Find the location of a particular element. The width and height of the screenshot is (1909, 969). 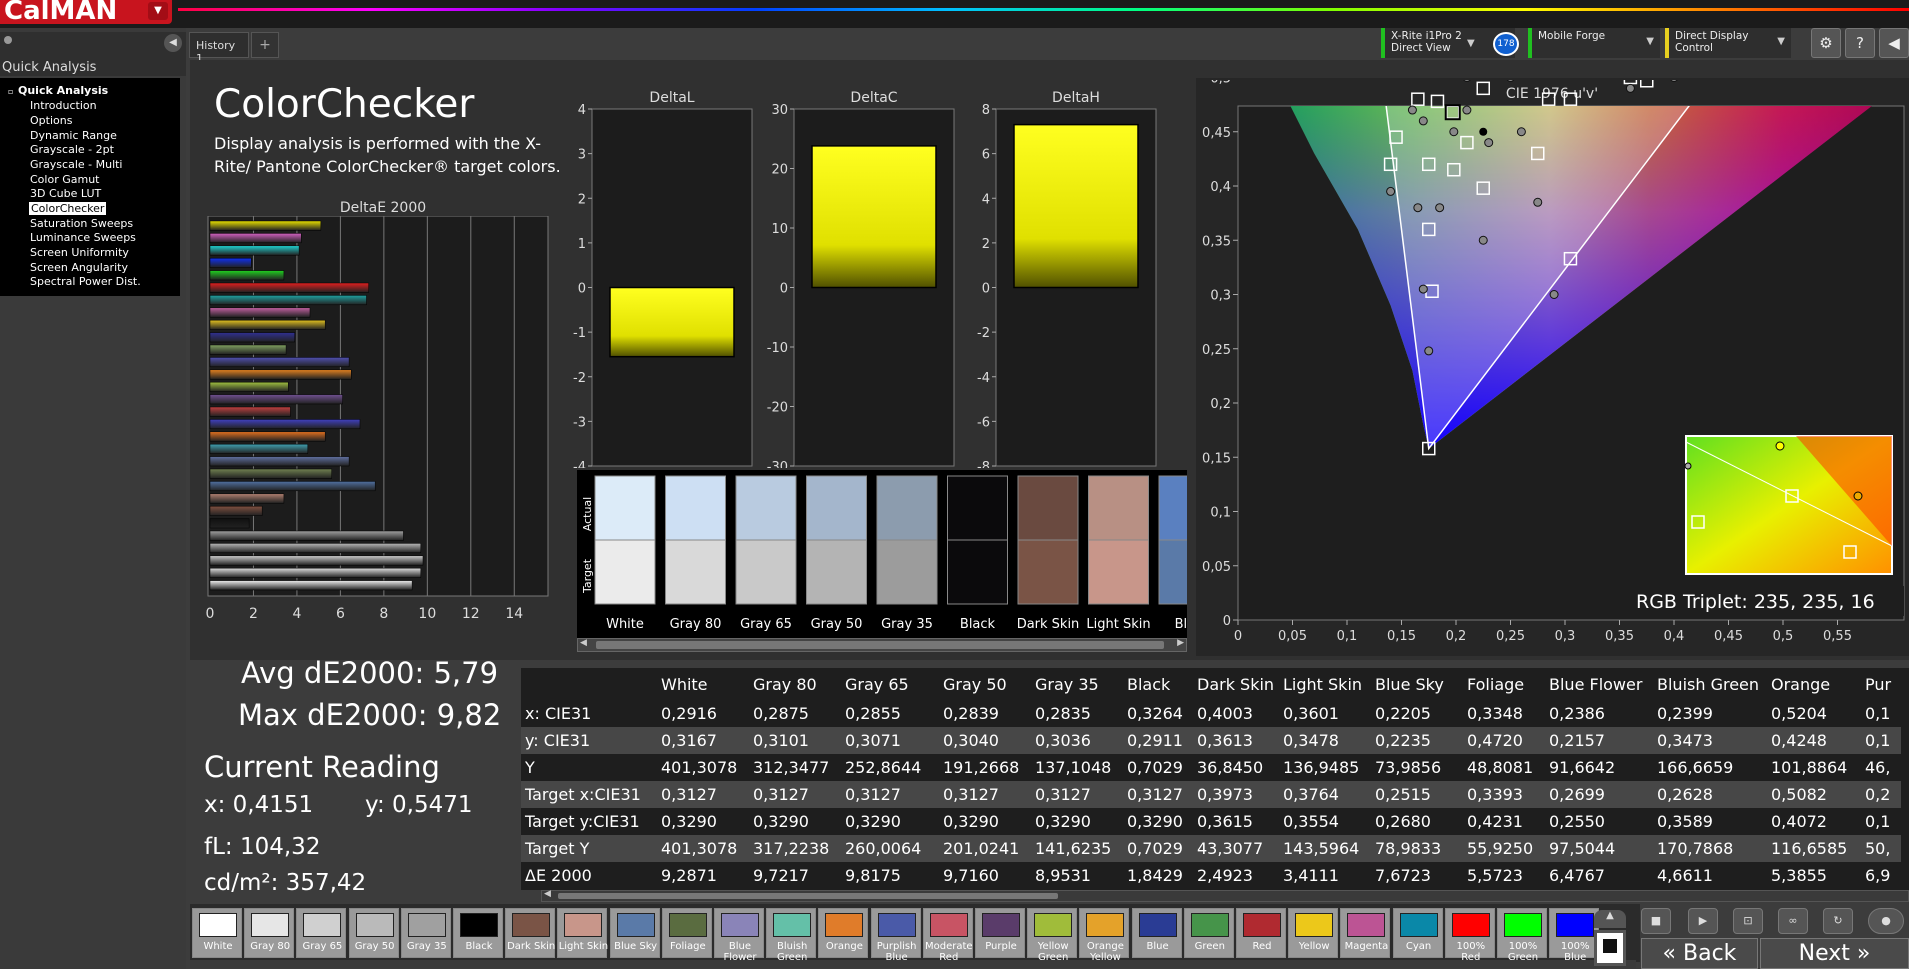

sidebar-item-grayscale-multi: Grayscale - Multi is located at coordinates (76, 164).